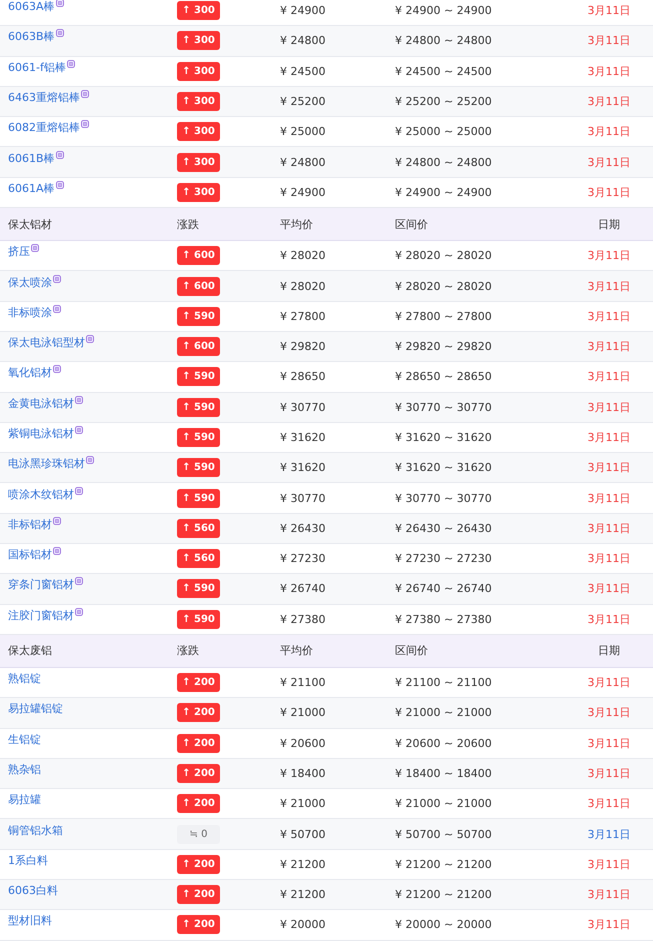 The width and height of the screenshot is (653, 941). What do you see at coordinates (198, 834) in the screenshot?
I see `change-badge: ≒ 0` at bounding box center [198, 834].